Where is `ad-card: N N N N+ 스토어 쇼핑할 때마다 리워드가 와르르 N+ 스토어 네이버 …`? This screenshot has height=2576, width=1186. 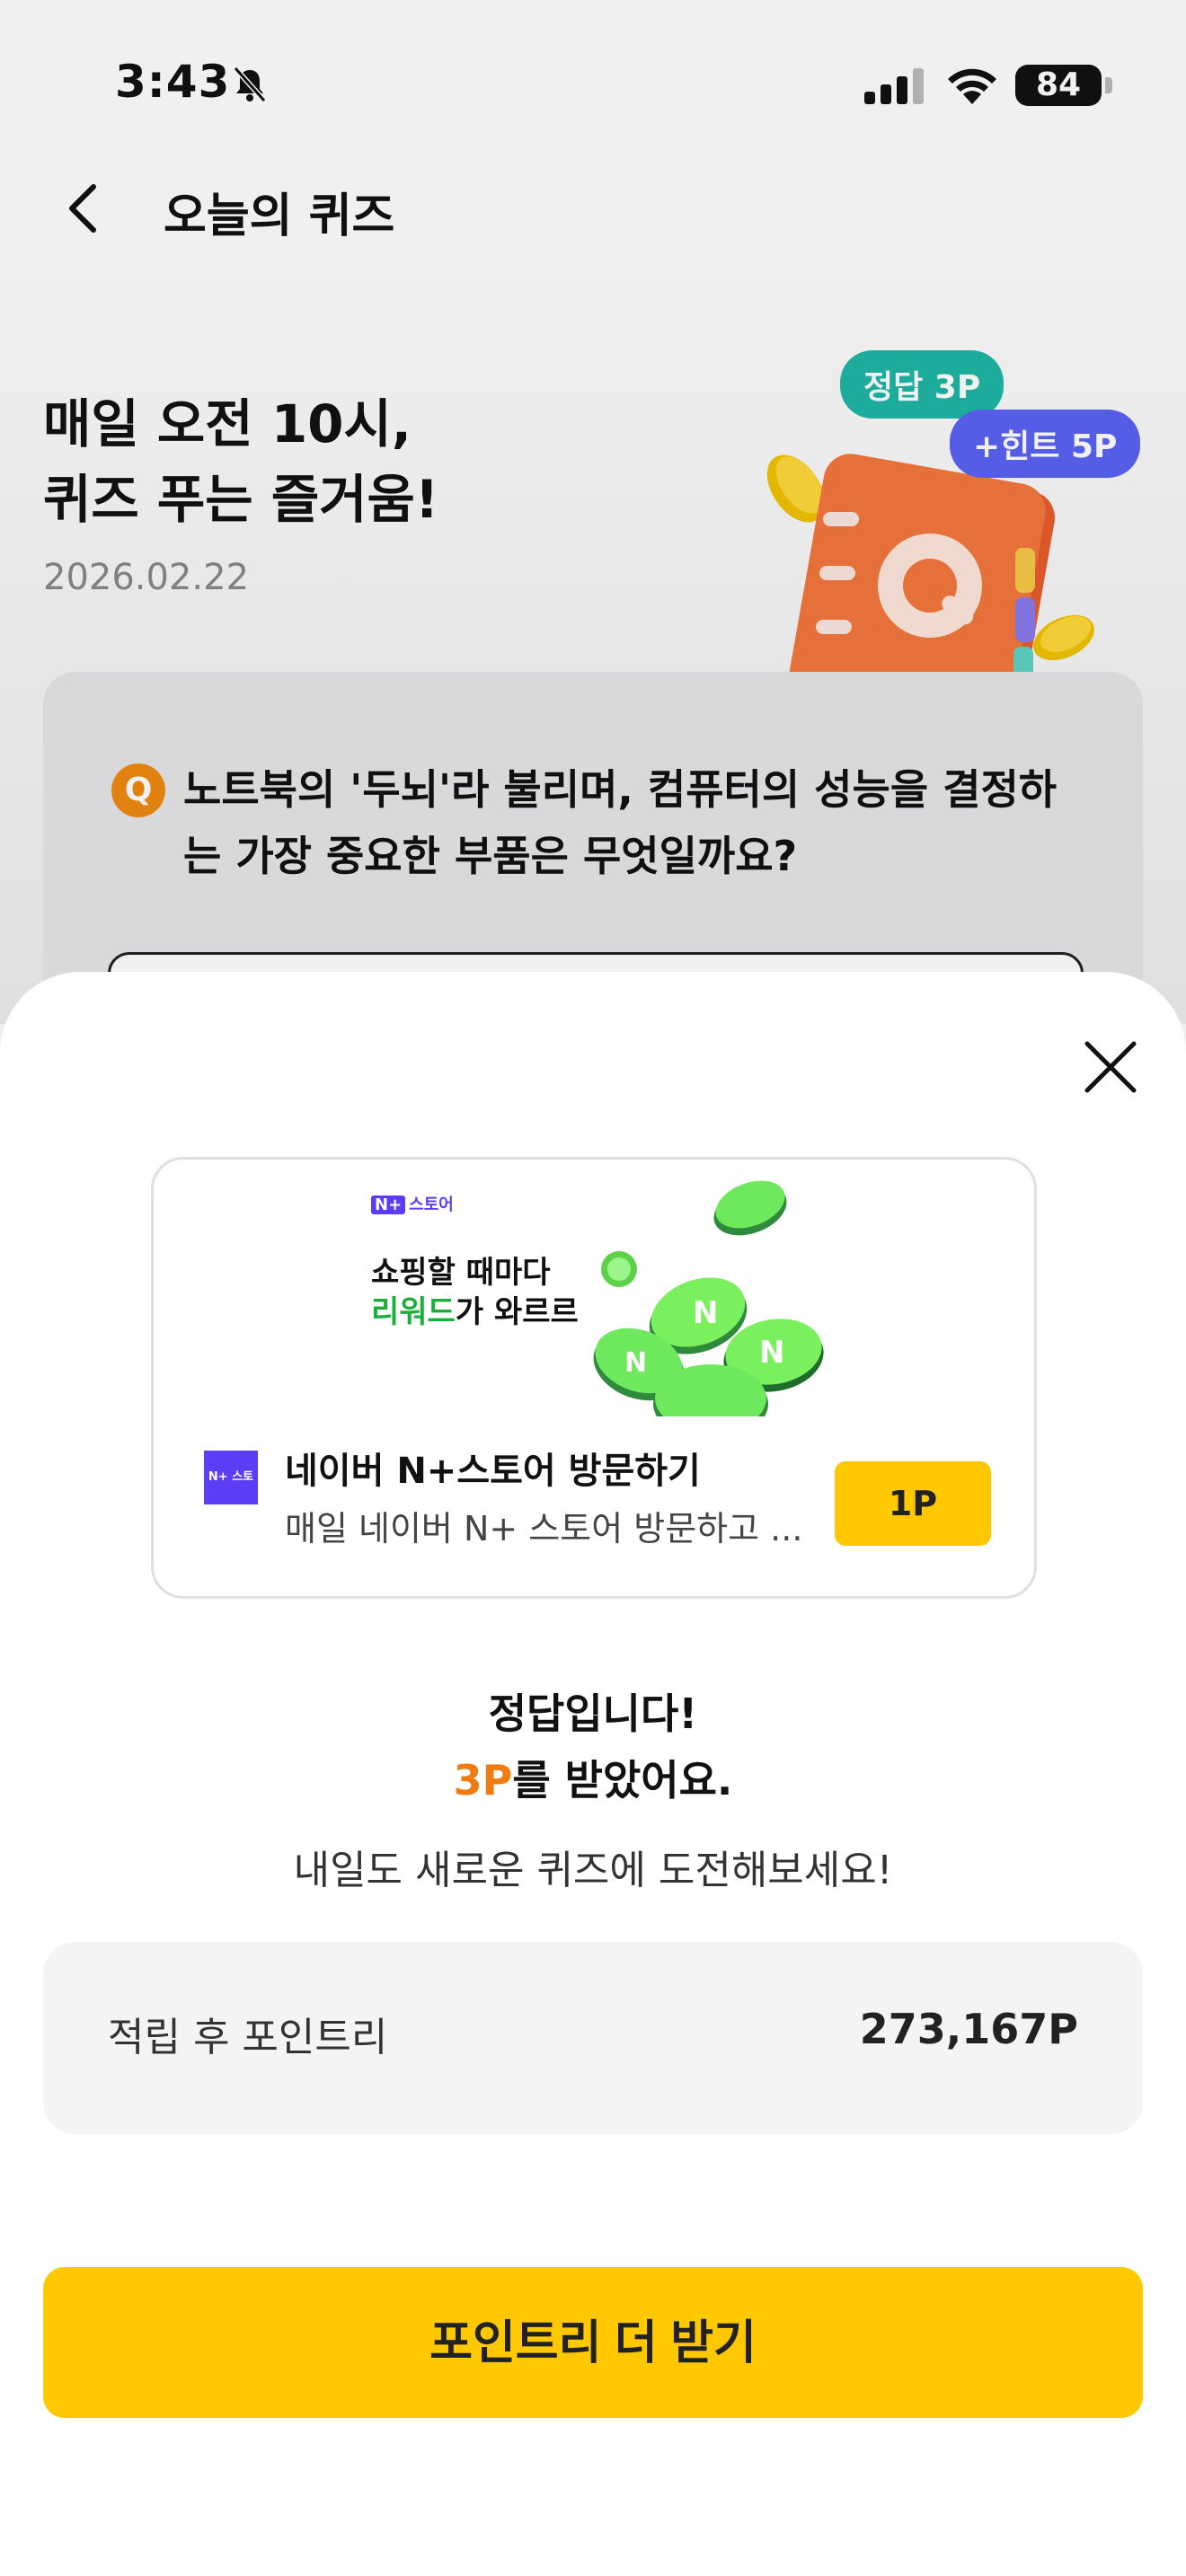
ad-card: N N N N+ 스토어 쇼핑할 때마다 리워드가 와르르 N+ 스토어 네이버 … is located at coordinates (594, 1378).